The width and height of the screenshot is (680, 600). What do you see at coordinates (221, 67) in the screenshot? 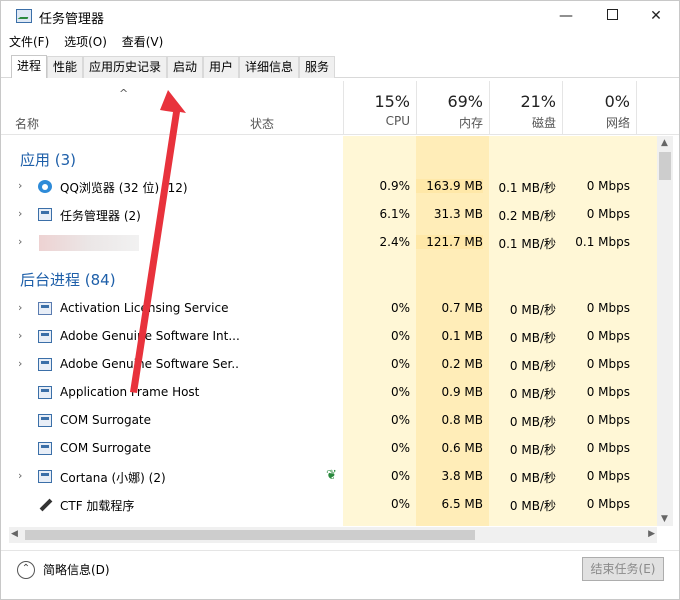
I see `tab-users: 用户` at bounding box center [221, 67].